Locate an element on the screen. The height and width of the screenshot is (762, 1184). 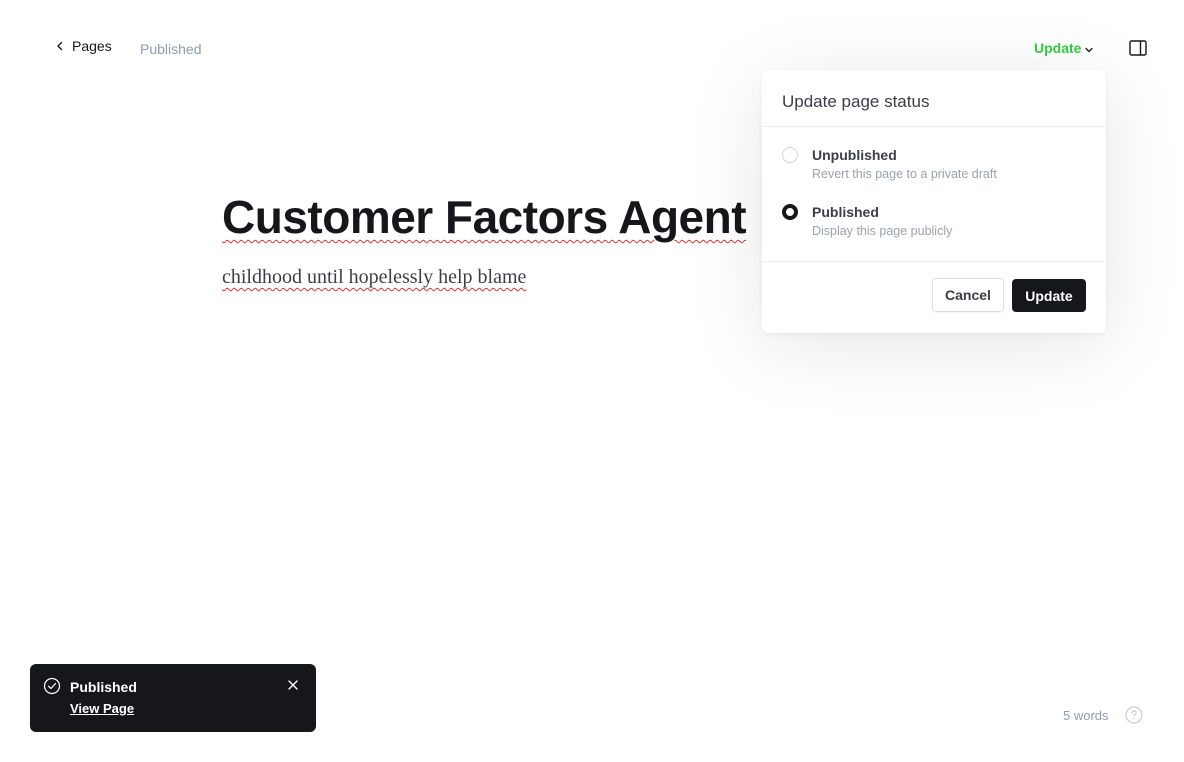
sidebar-toggle-icon is located at coordinates (1138, 48).